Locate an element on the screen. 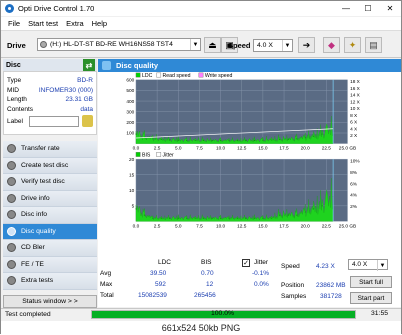 This screenshot has width=402, height=335. col-ldc: LDC is located at coordinates (165, 262).